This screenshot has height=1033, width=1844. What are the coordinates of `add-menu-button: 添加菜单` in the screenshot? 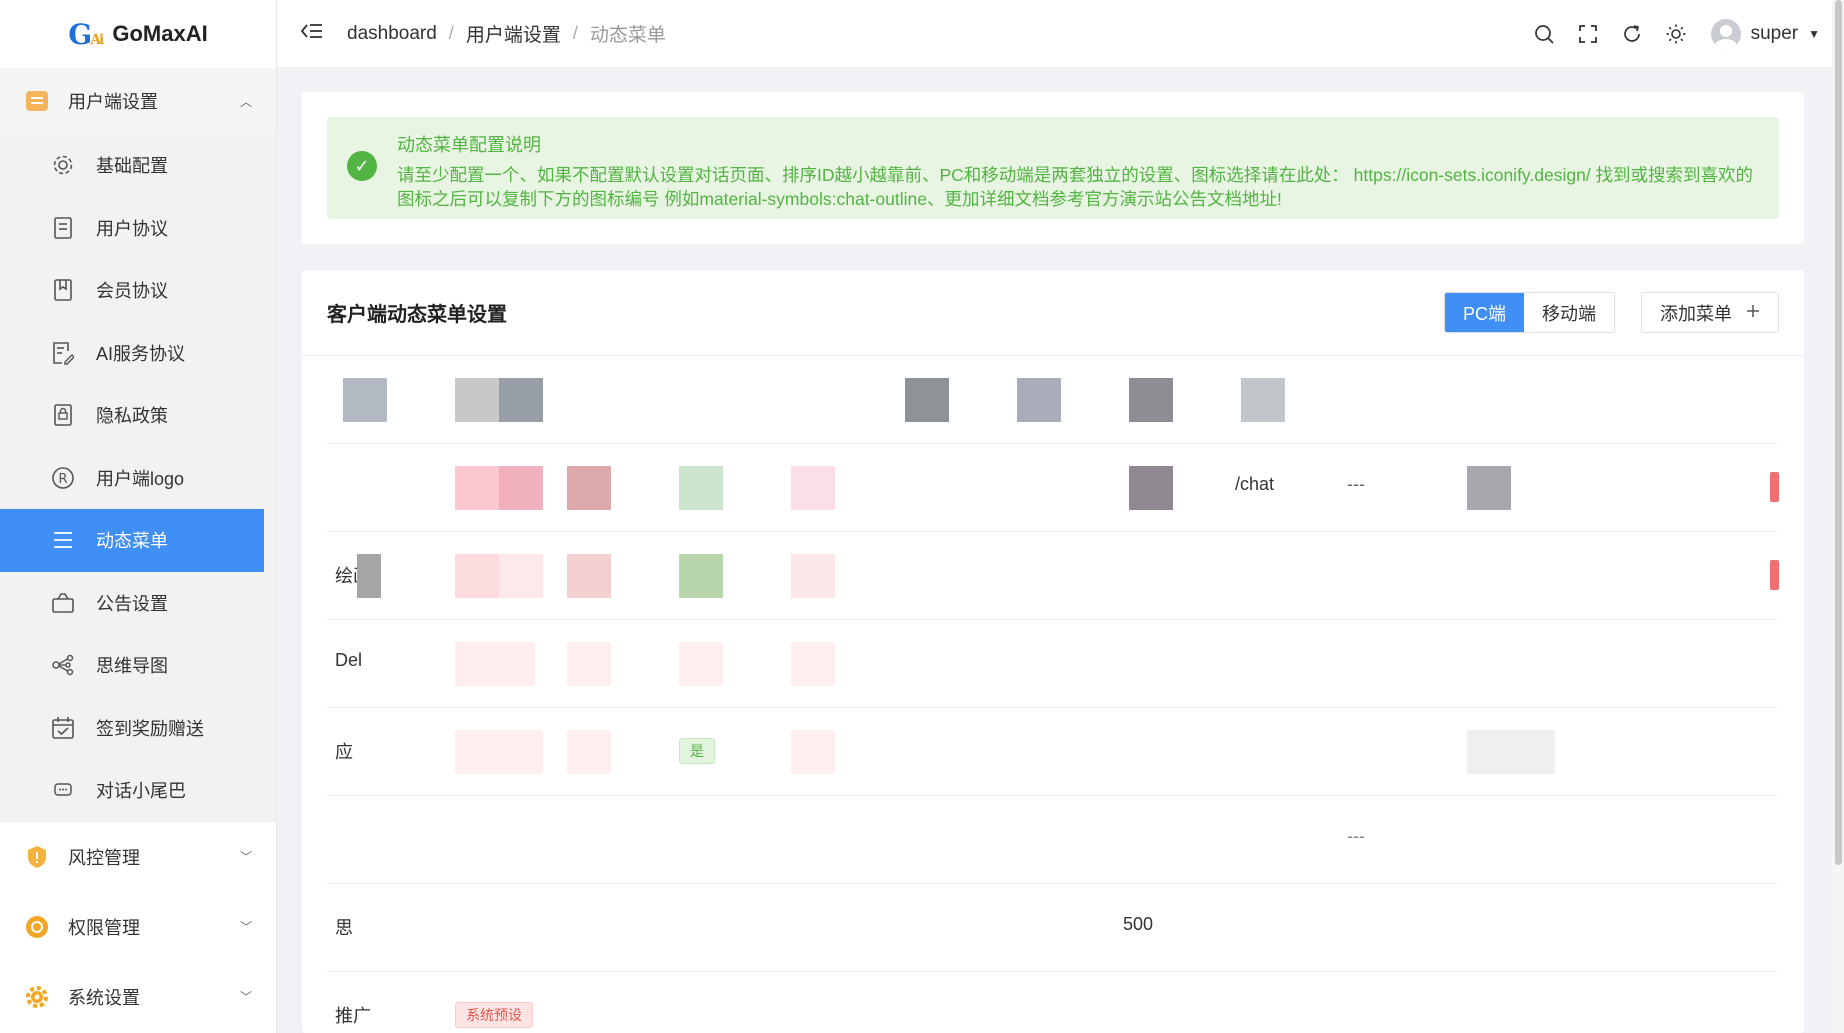 It's located at (1710, 312).